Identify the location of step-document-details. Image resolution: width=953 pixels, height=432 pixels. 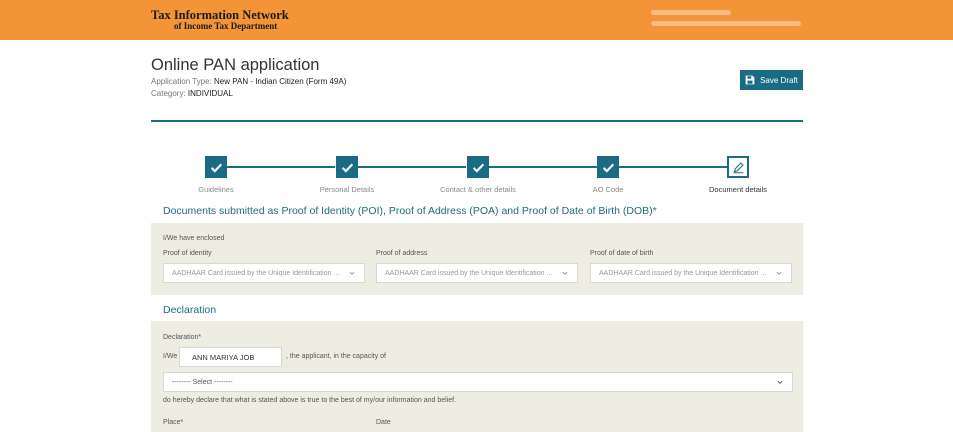
(738, 167).